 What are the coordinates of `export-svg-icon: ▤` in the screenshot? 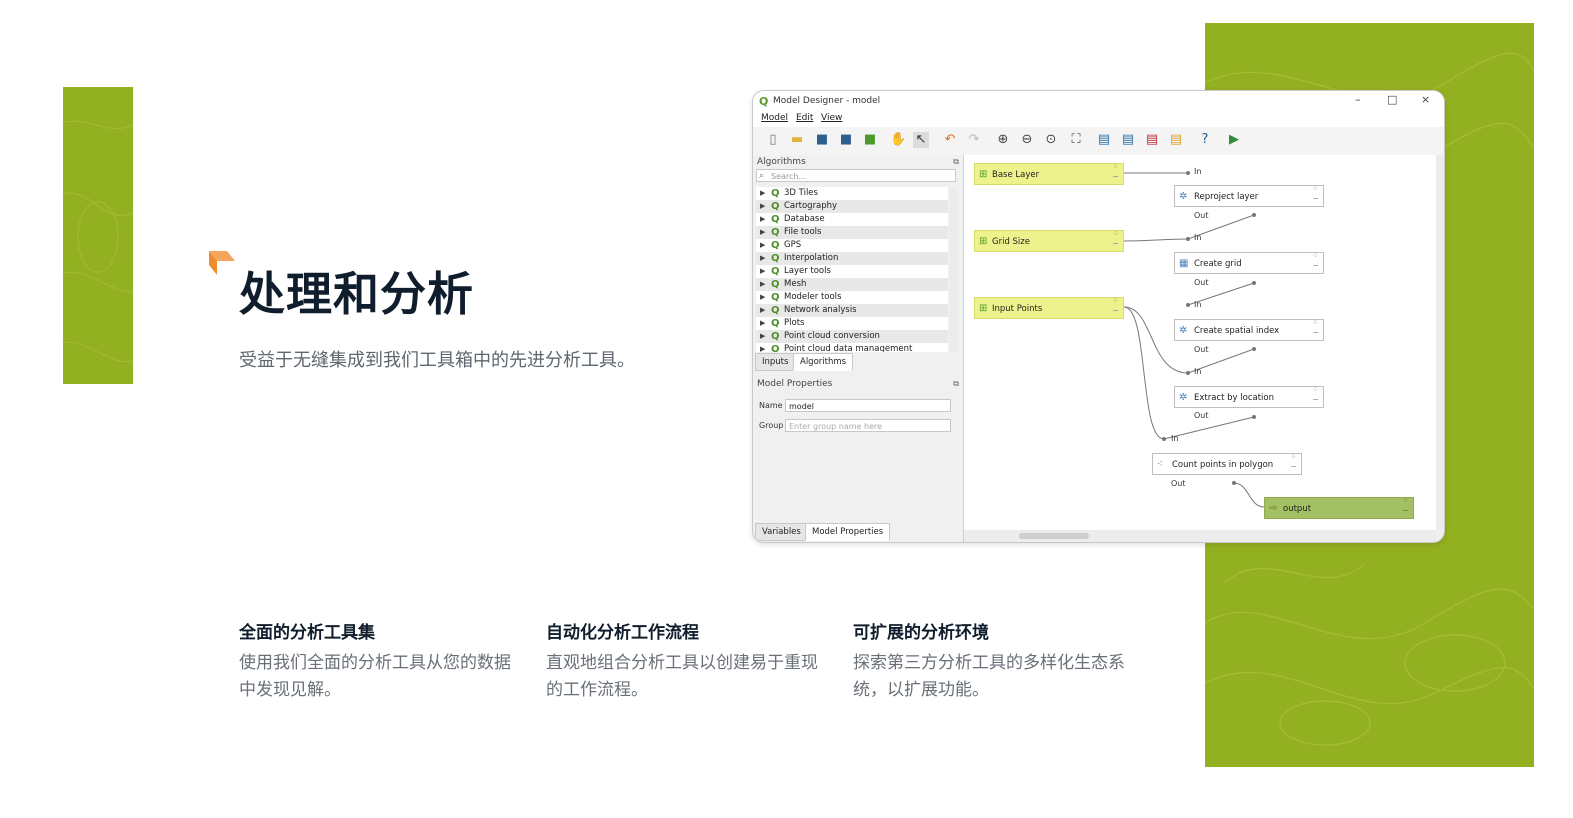 It's located at (1128, 140).